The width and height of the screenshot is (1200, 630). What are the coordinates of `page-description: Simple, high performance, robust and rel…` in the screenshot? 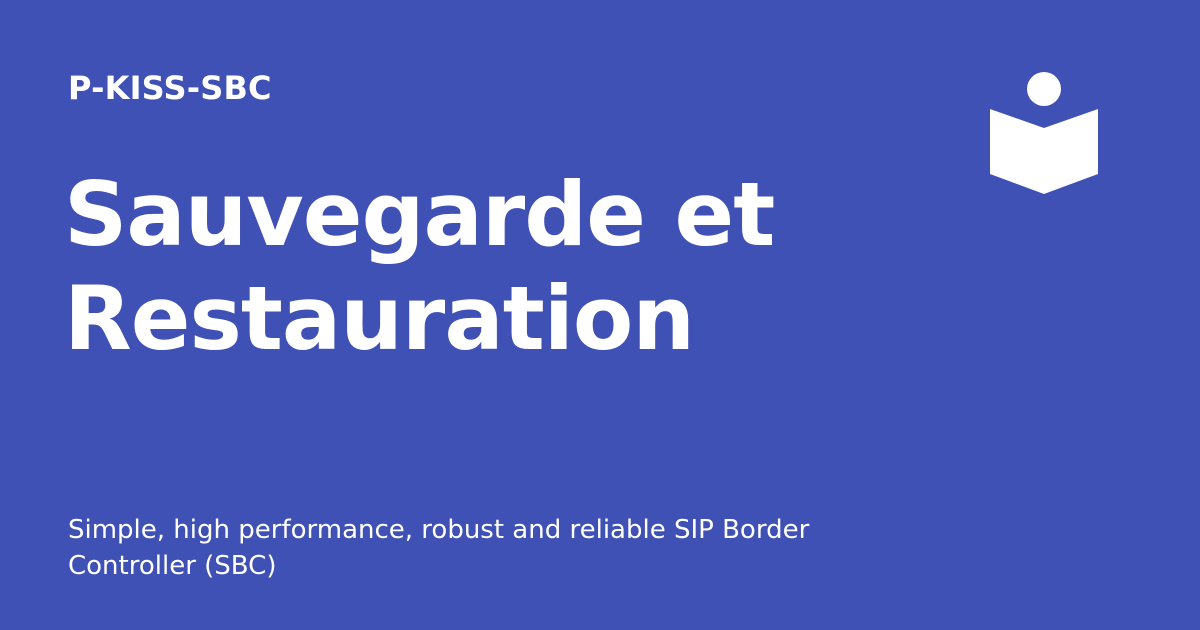 It's located at (439, 548).